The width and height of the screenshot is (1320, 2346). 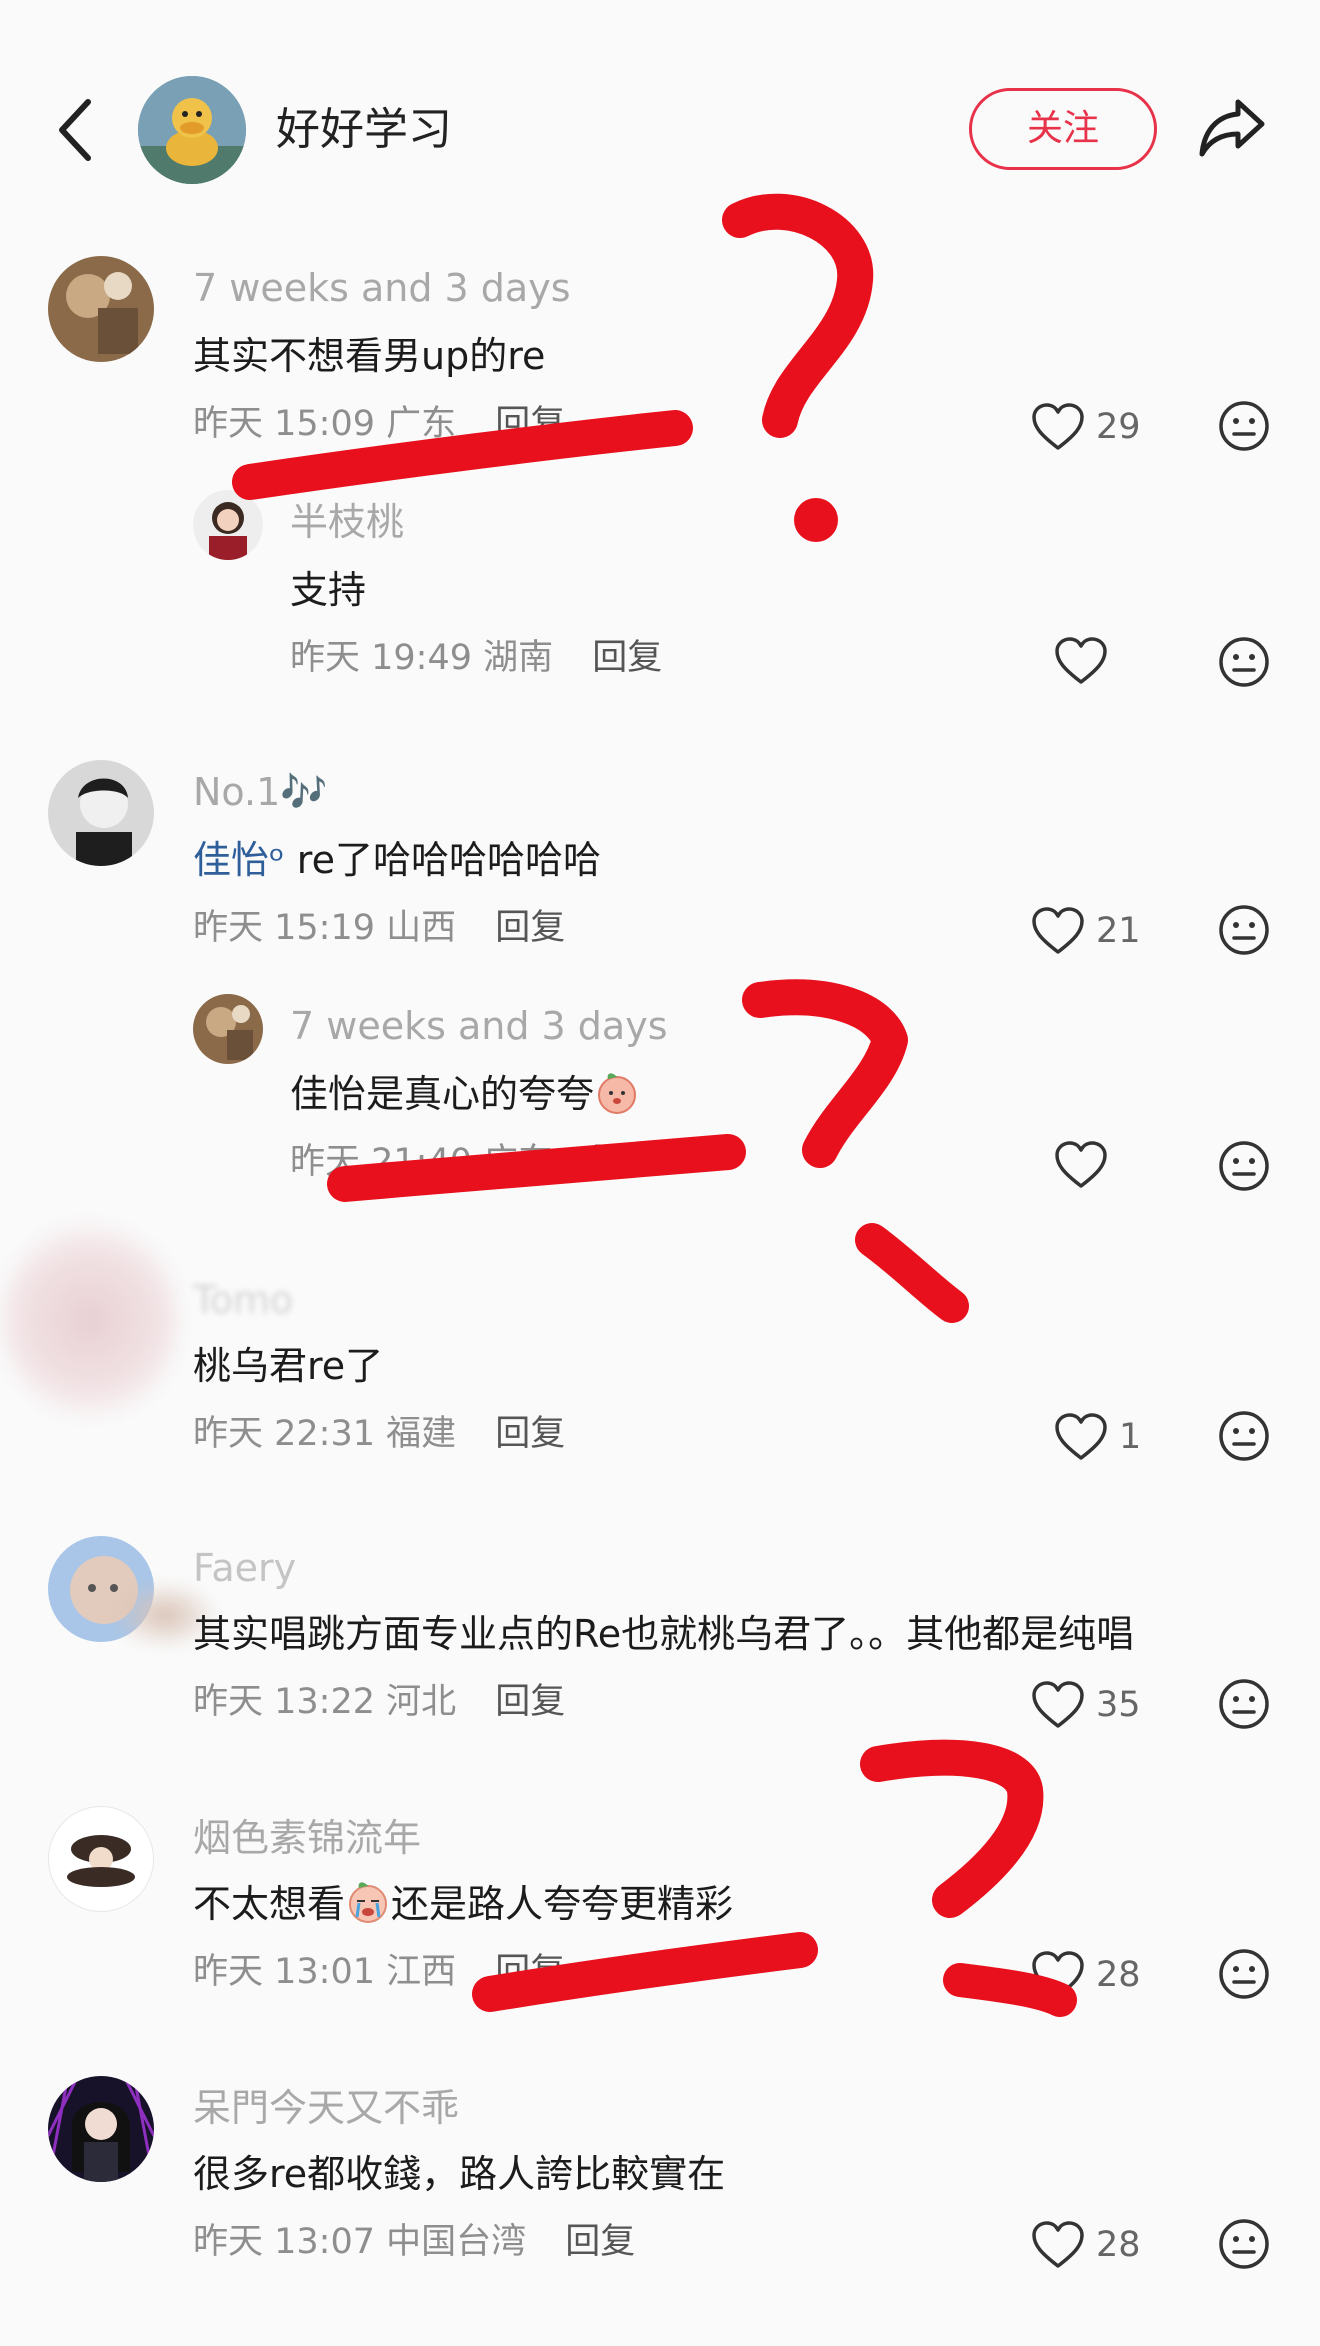 I want to click on comment-location: 中国台湾, so click(x=456, y=2242).